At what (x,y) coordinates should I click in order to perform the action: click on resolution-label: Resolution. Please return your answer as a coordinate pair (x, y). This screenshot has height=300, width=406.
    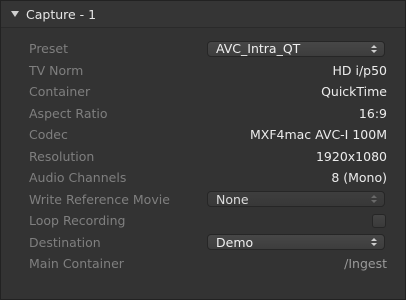
    Looking at the image, I should click on (62, 156).